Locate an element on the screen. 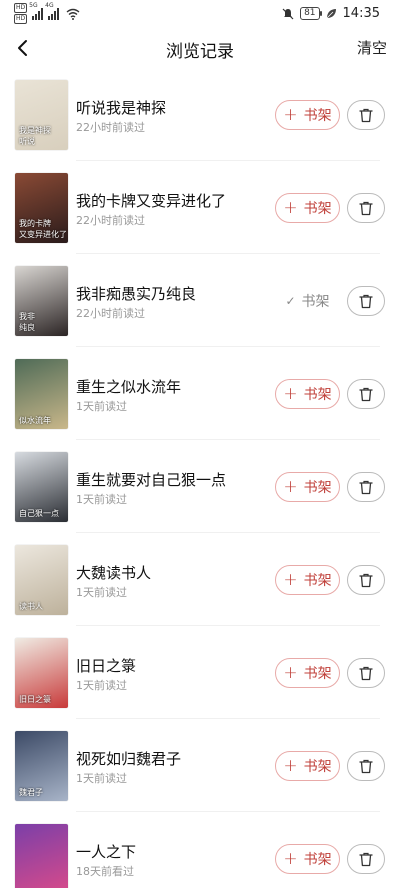 Image resolution: width=400 pixels, height=888 pixels. book-title: 我非痴愚实乃纯良 is located at coordinates (136, 293).